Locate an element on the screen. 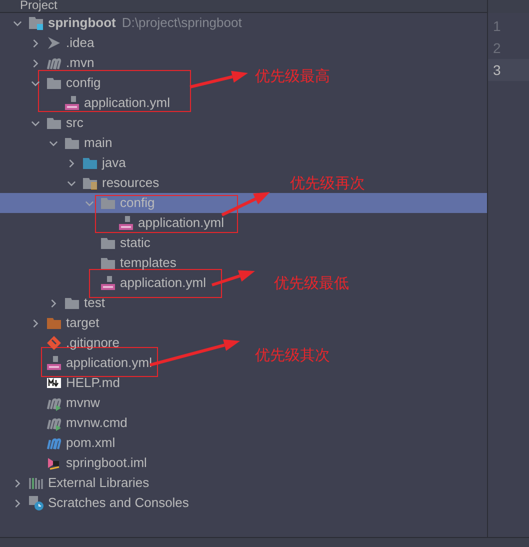 The width and height of the screenshot is (529, 547). item-label: HELP.md is located at coordinates (93, 383).